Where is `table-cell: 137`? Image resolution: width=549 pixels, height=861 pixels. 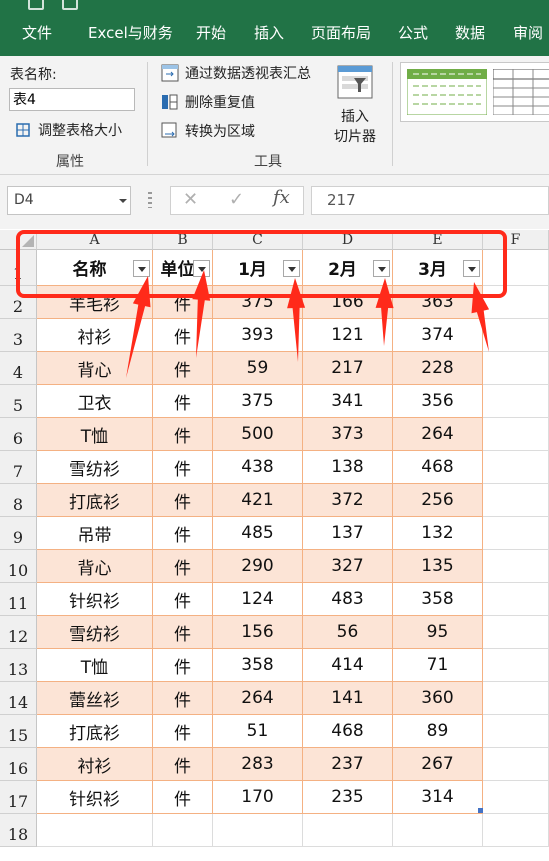 table-cell: 137 is located at coordinates (348, 533).